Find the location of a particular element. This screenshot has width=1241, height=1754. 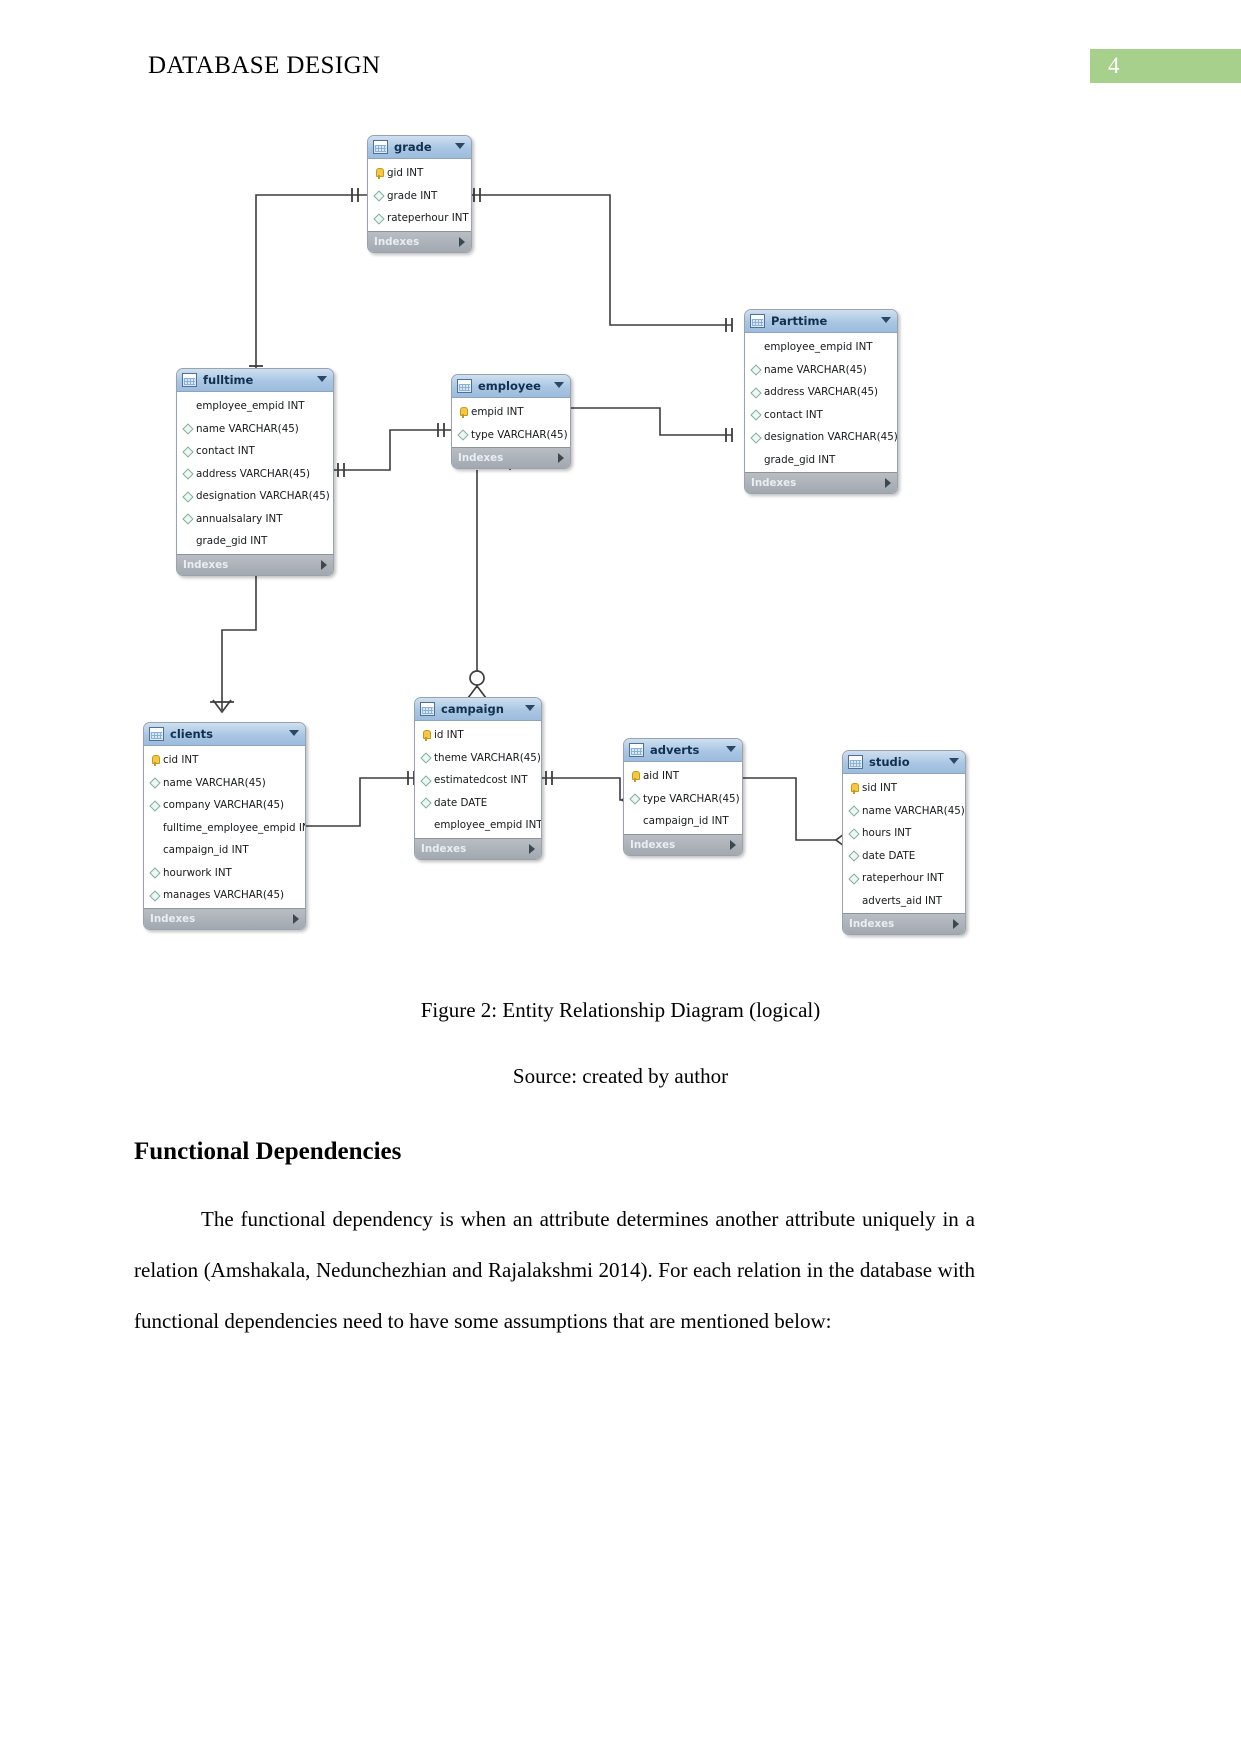

er-field: rateperhour INT is located at coordinates (904, 878).